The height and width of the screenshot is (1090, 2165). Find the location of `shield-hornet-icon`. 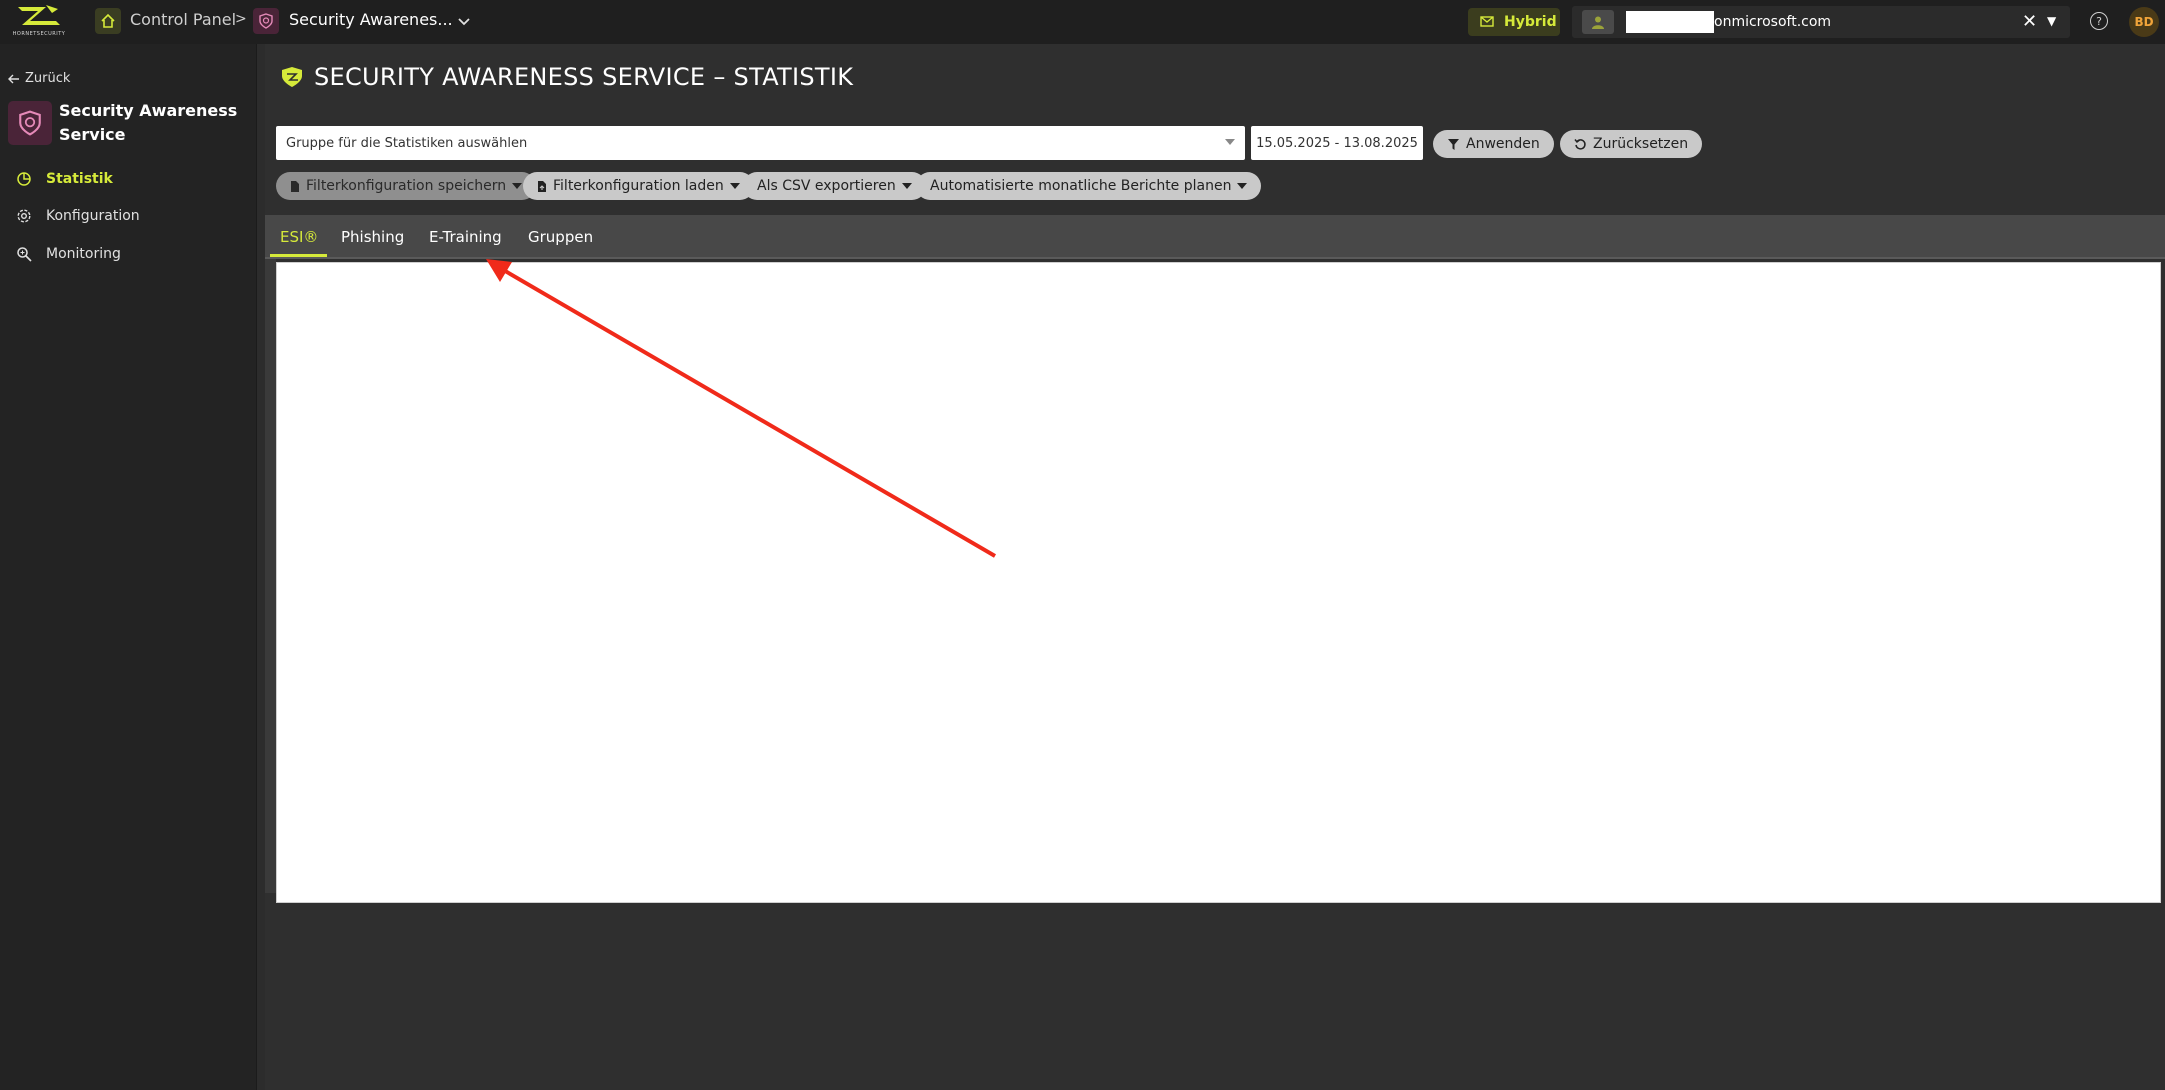

shield-hornet-icon is located at coordinates (292, 77).